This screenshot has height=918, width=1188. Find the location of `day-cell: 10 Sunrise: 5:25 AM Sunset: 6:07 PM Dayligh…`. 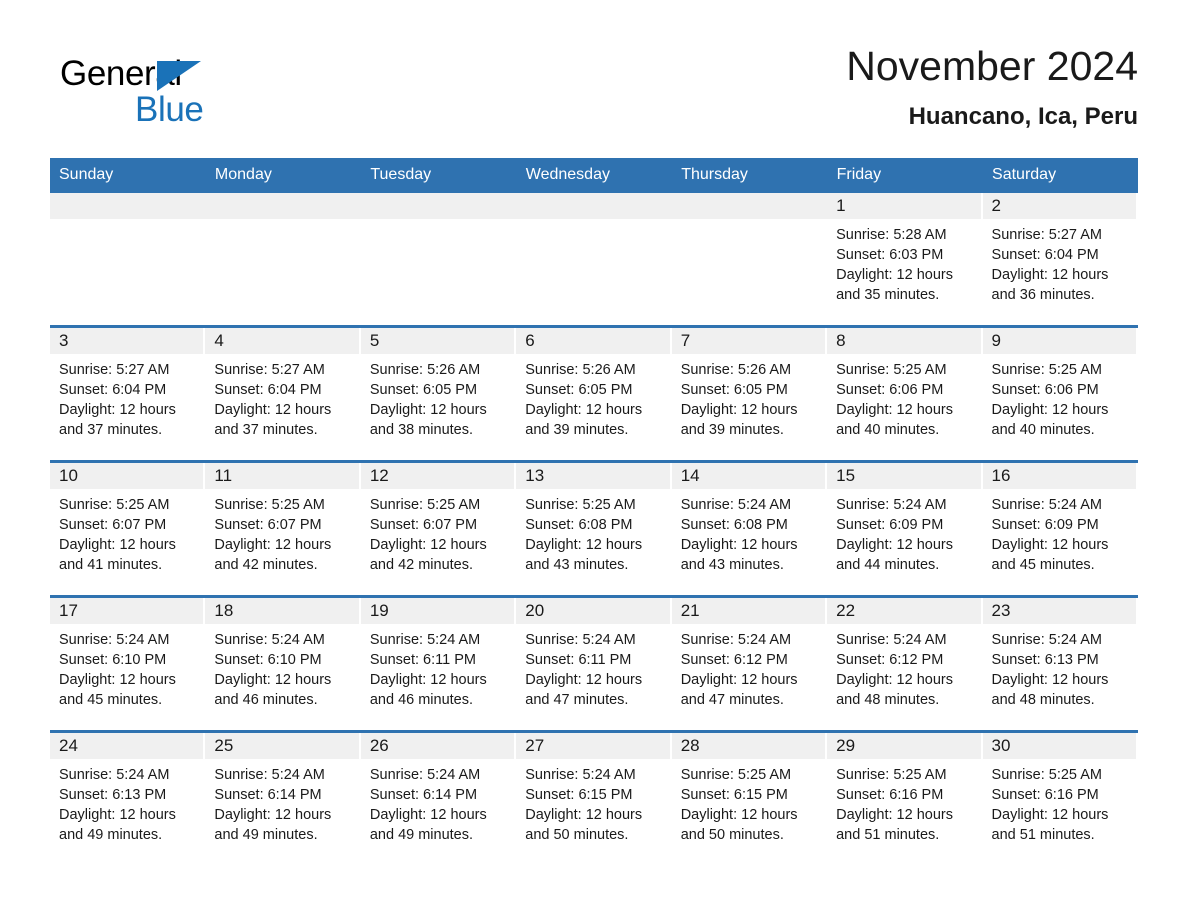

day-cell: 10 Sunrise: 5:25 AM Sunset: 6:07 PM Dayligh… is located at coordinates (128, 528).